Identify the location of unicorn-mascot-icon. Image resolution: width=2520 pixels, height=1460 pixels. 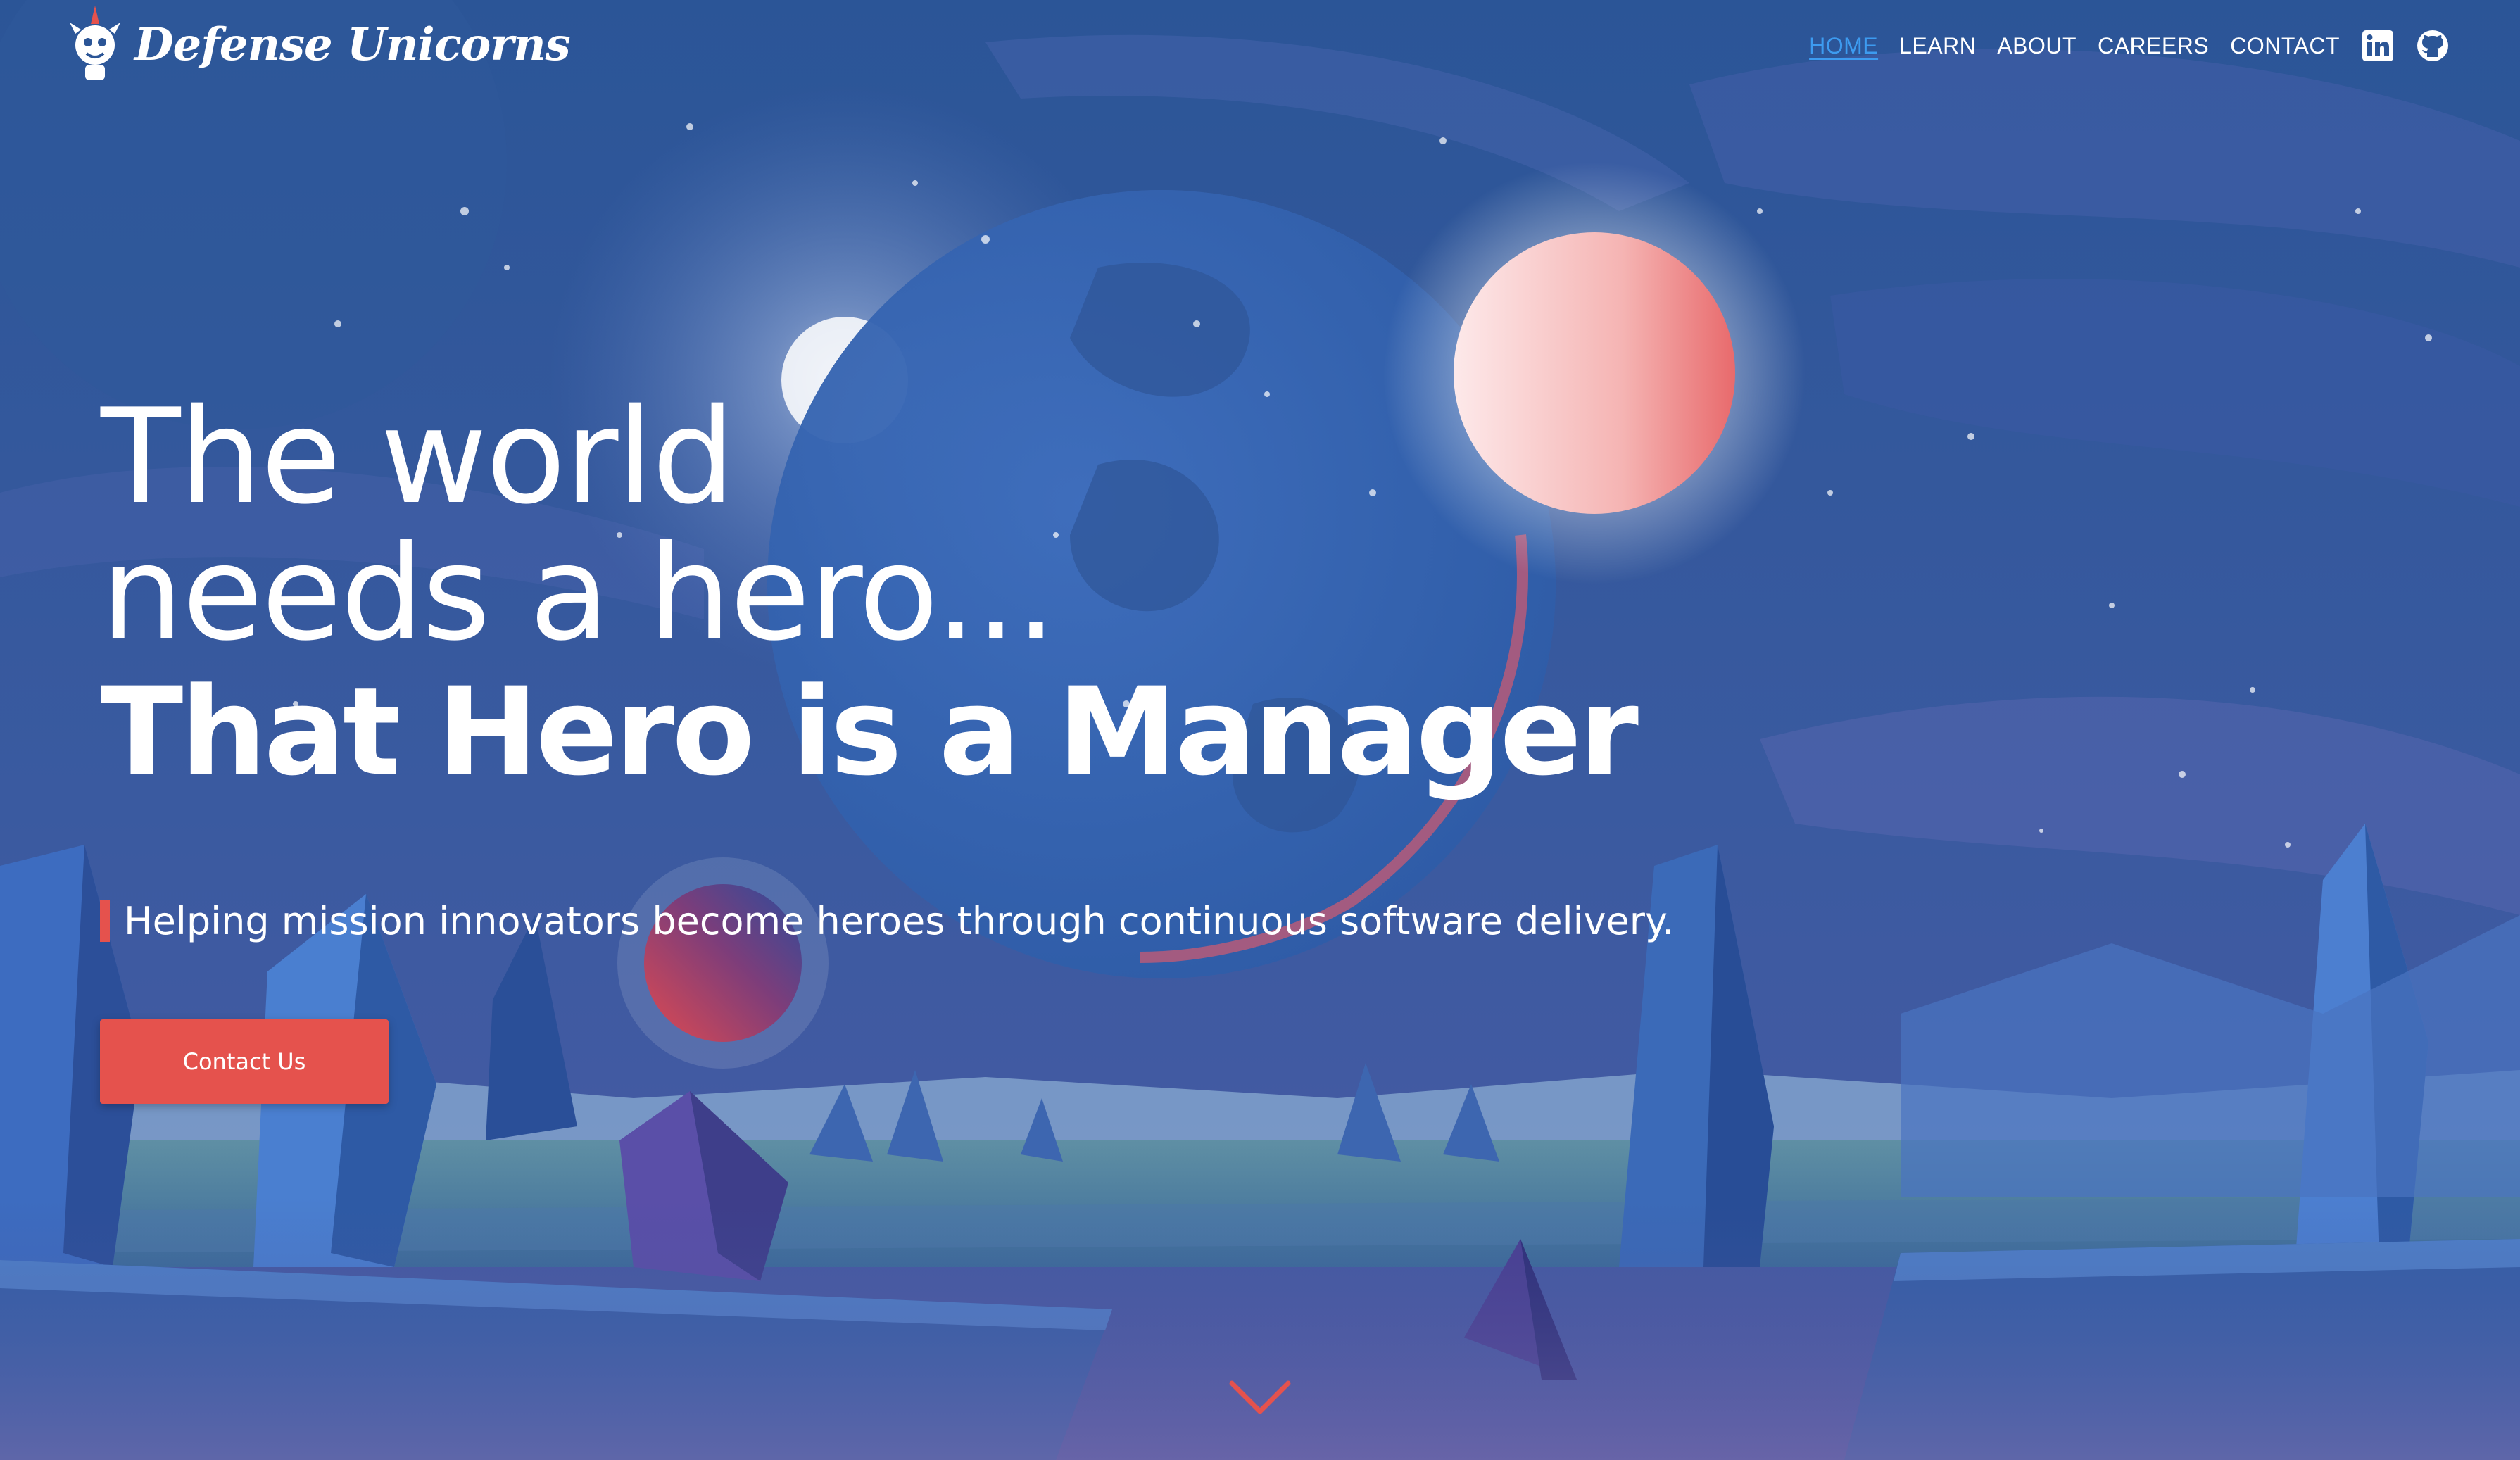
(95, 43).